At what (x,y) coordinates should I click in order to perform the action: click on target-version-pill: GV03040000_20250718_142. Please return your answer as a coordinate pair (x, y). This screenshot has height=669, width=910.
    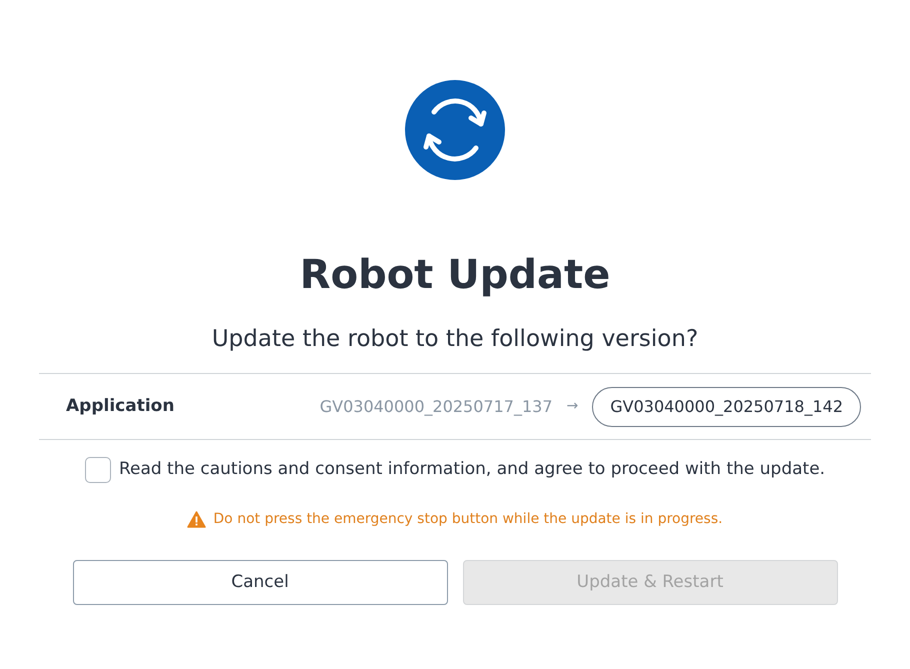
    Looking at the image, I should click on (726, 406).